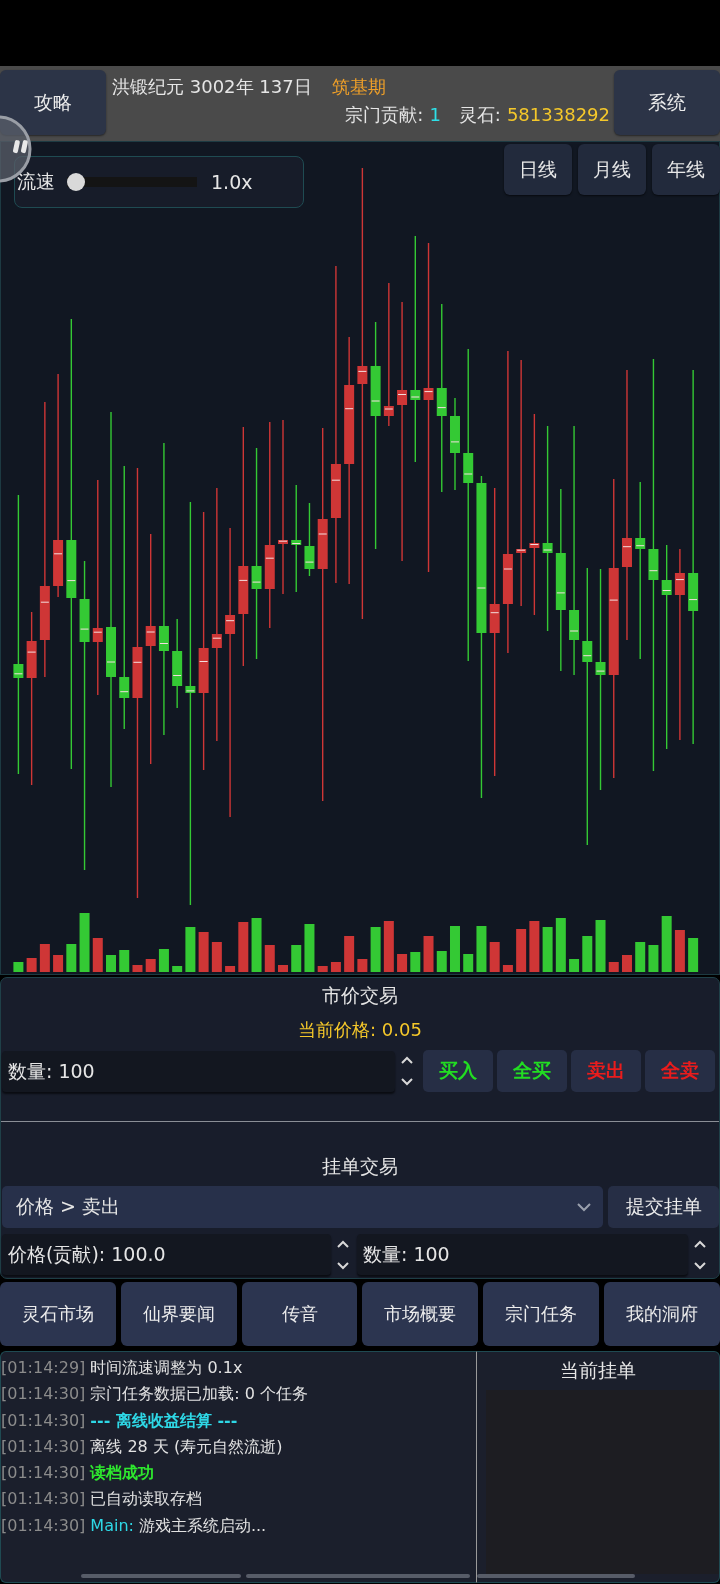 Image resolution: width=720 pixels, height=1584 pixels. What do you see at coordinates (541, 1314) in the screenshot?
I see `nav-tab: 宗门任务` at bounding box center [541, 1314].